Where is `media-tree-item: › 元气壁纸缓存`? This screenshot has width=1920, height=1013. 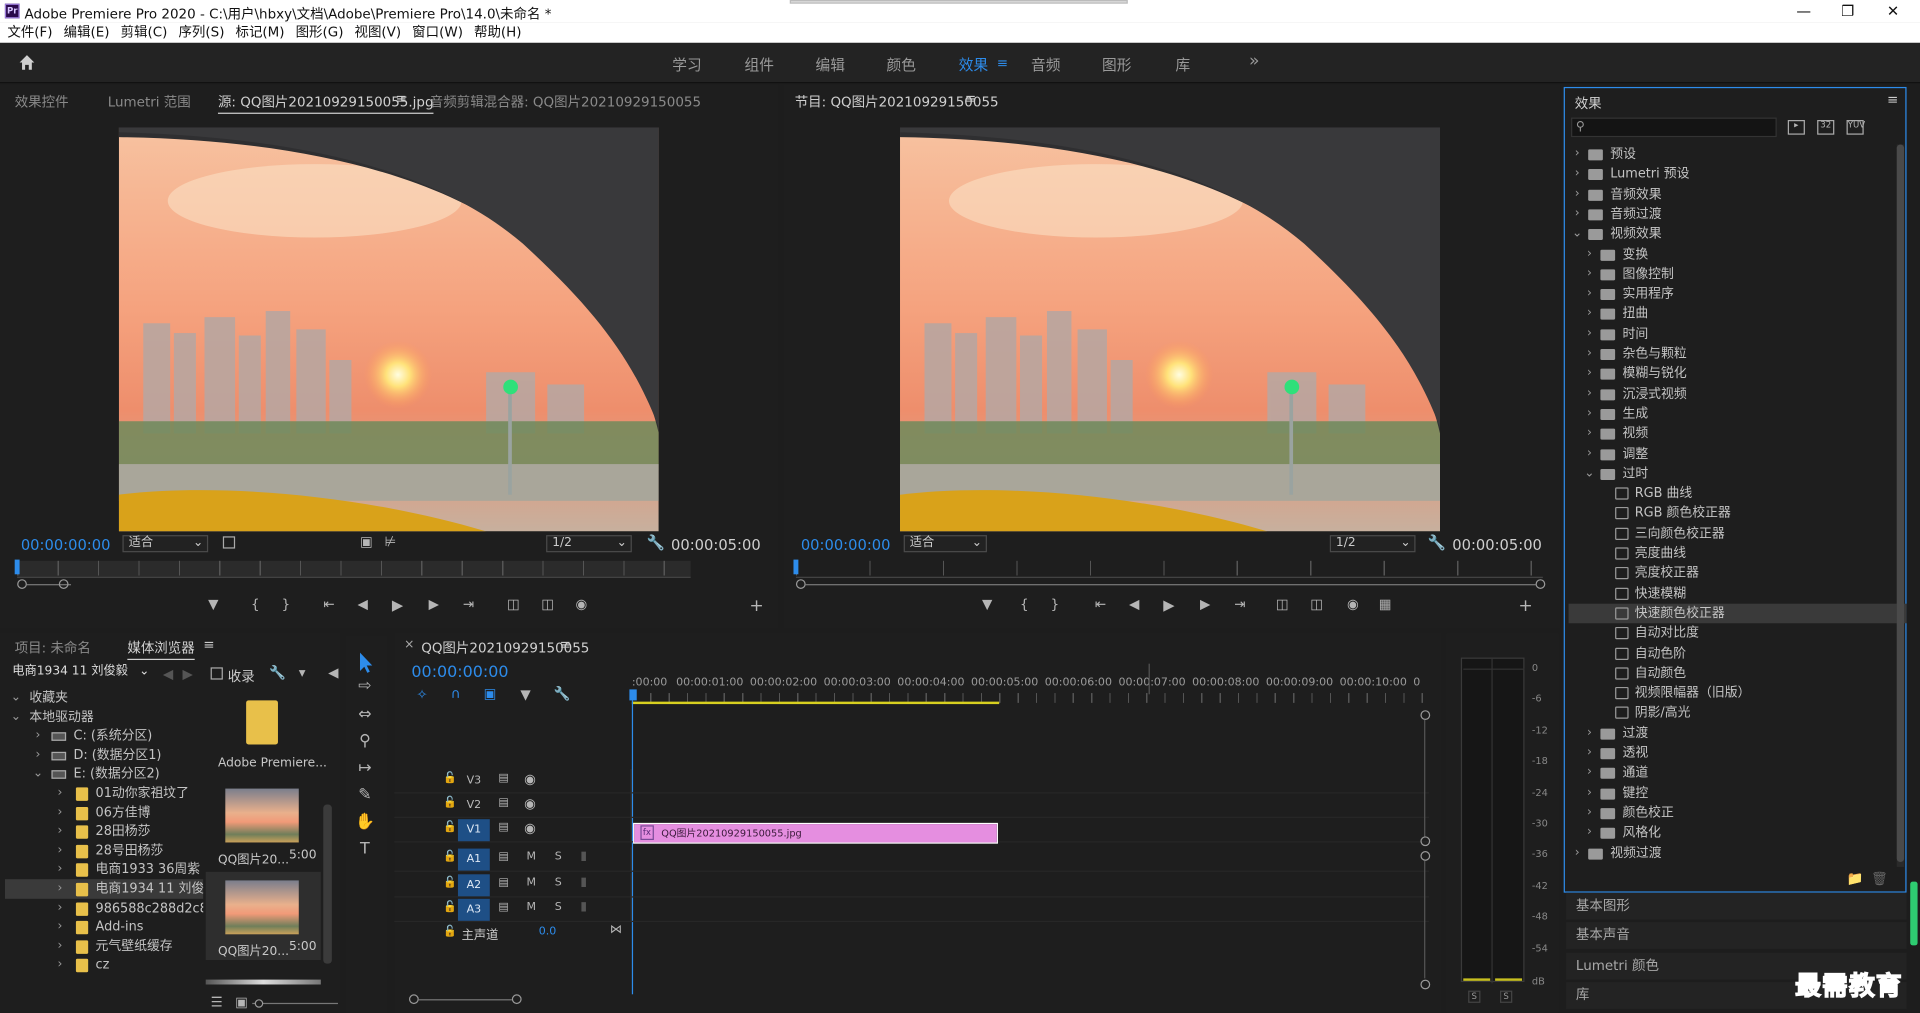
media-tree-item: › 元气壁纸缓存 is located at coordinates (104, 946).